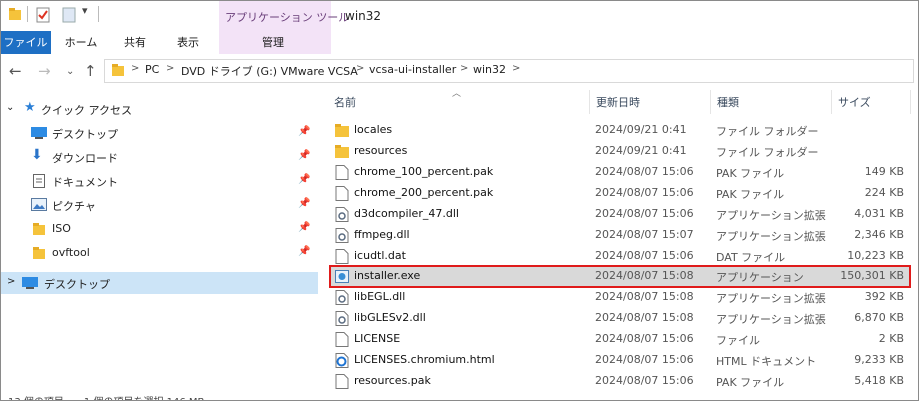  Describe the element at coordinates (424, 192) in the screenshot. I see `file-name: chrome_200_percent.pak` at that location.